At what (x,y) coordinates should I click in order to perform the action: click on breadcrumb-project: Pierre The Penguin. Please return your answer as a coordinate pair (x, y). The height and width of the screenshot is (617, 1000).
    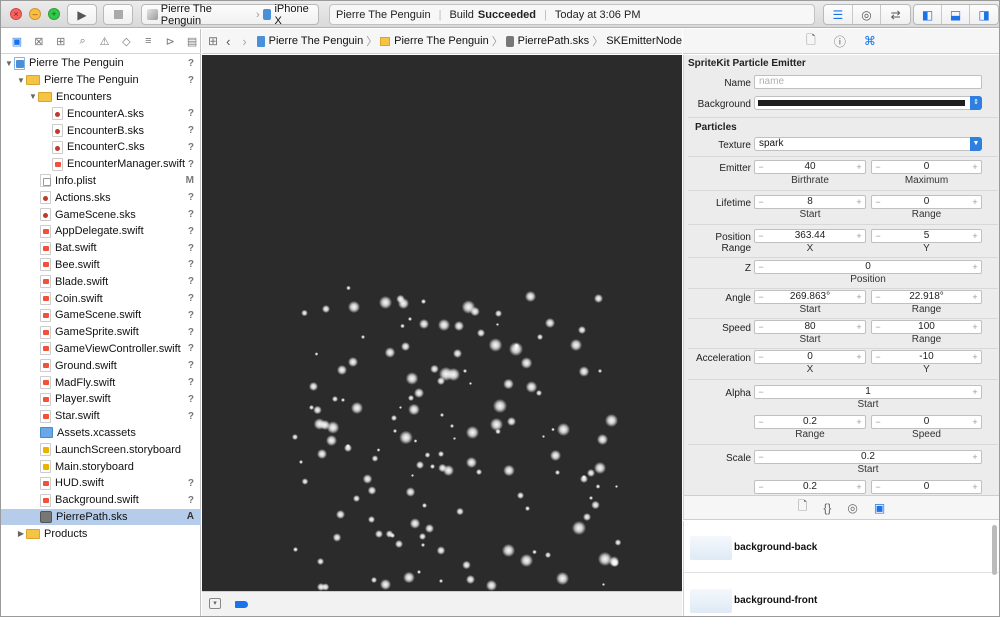
    Looking at the image, I should click on (316, 41).